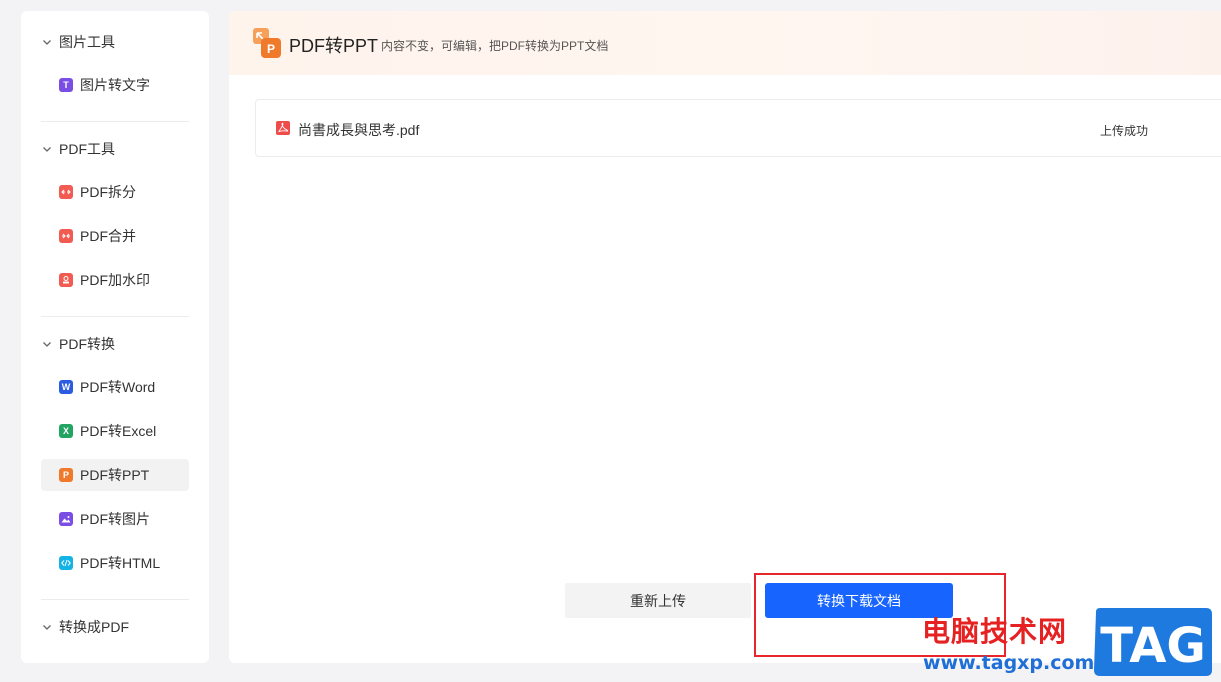 This screenshot has height=682, width=1221. I want to click on group-image-tools: 图片工具, so click(78, 42).